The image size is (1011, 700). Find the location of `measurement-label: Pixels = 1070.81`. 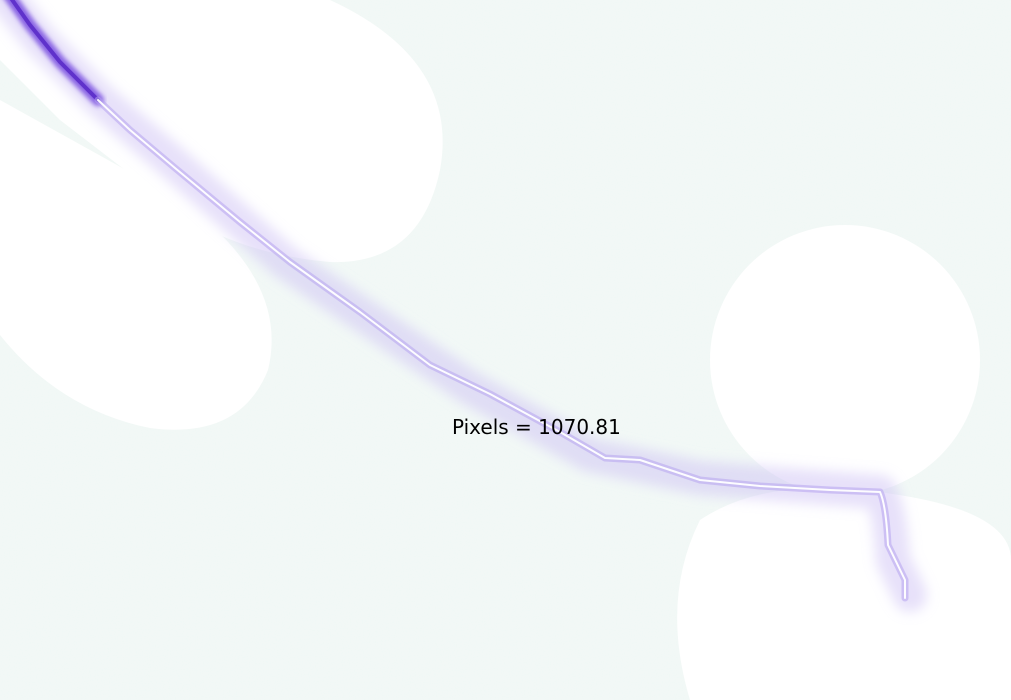

measurement-label: Pixels = 1070.81 is located at coordinates (536, 427).